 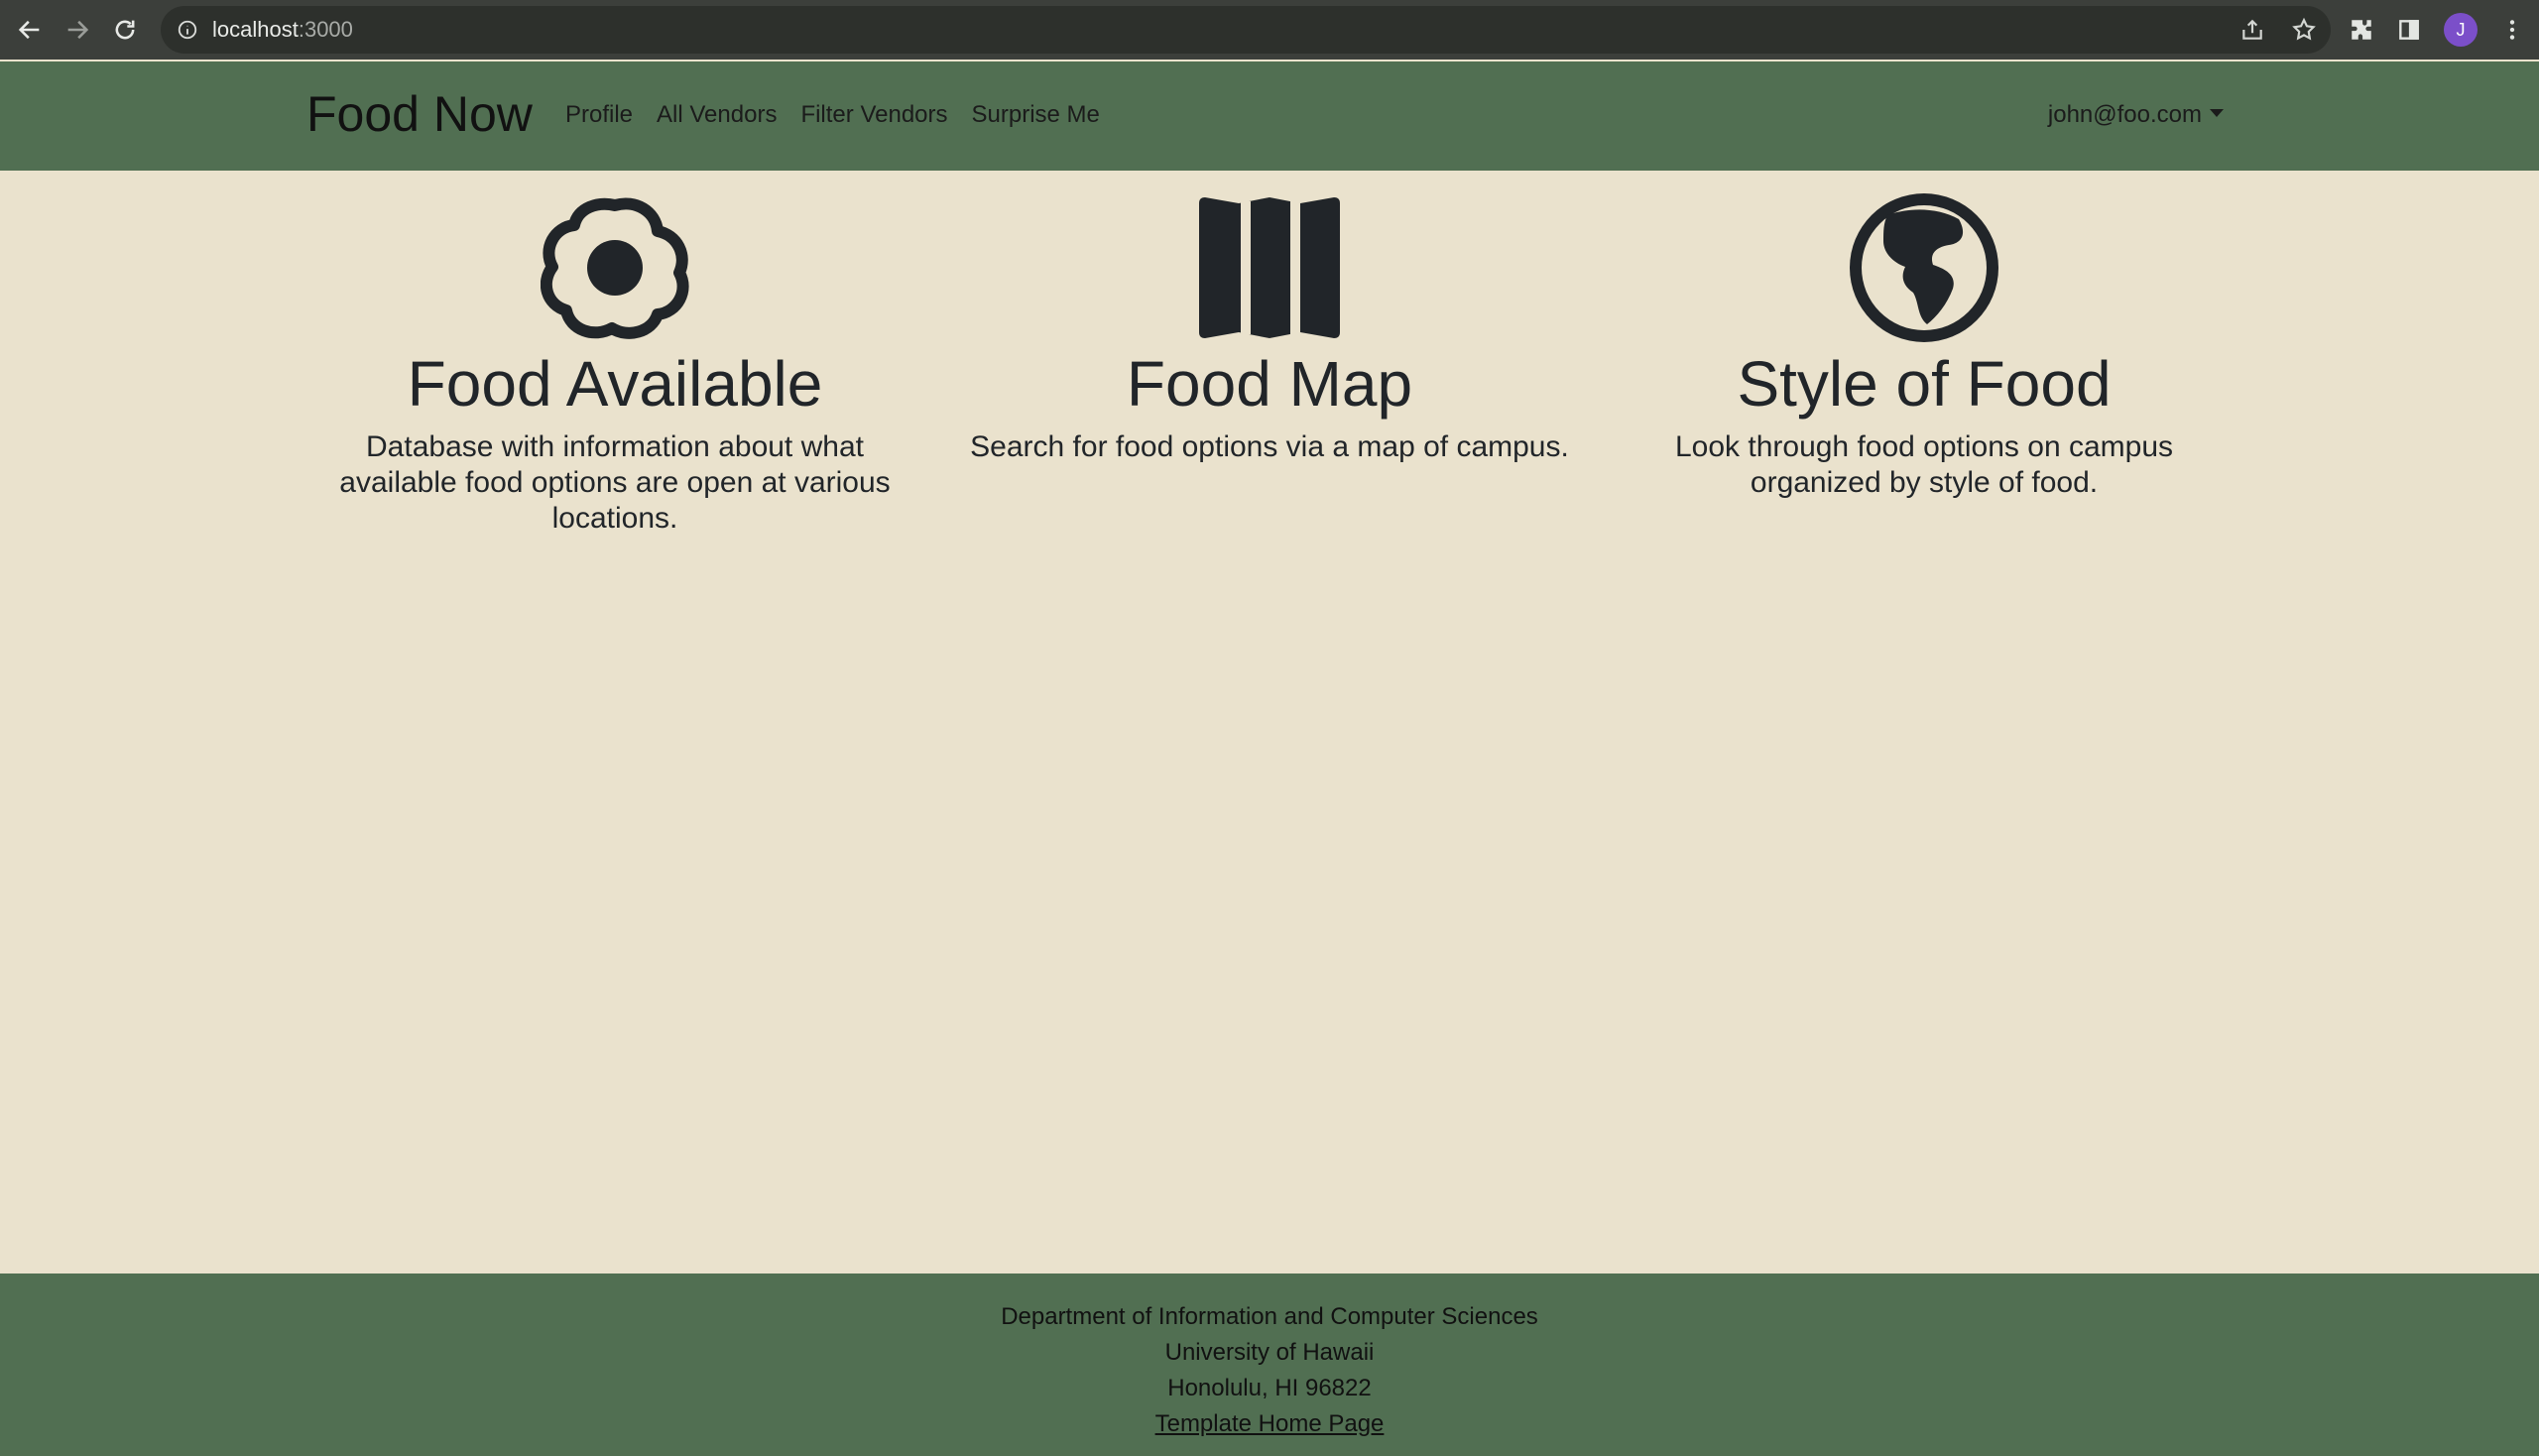 What do you see at coordinates (30, 30) in the screenshot?
I see `back-icon` at bounding box center [30, 30].